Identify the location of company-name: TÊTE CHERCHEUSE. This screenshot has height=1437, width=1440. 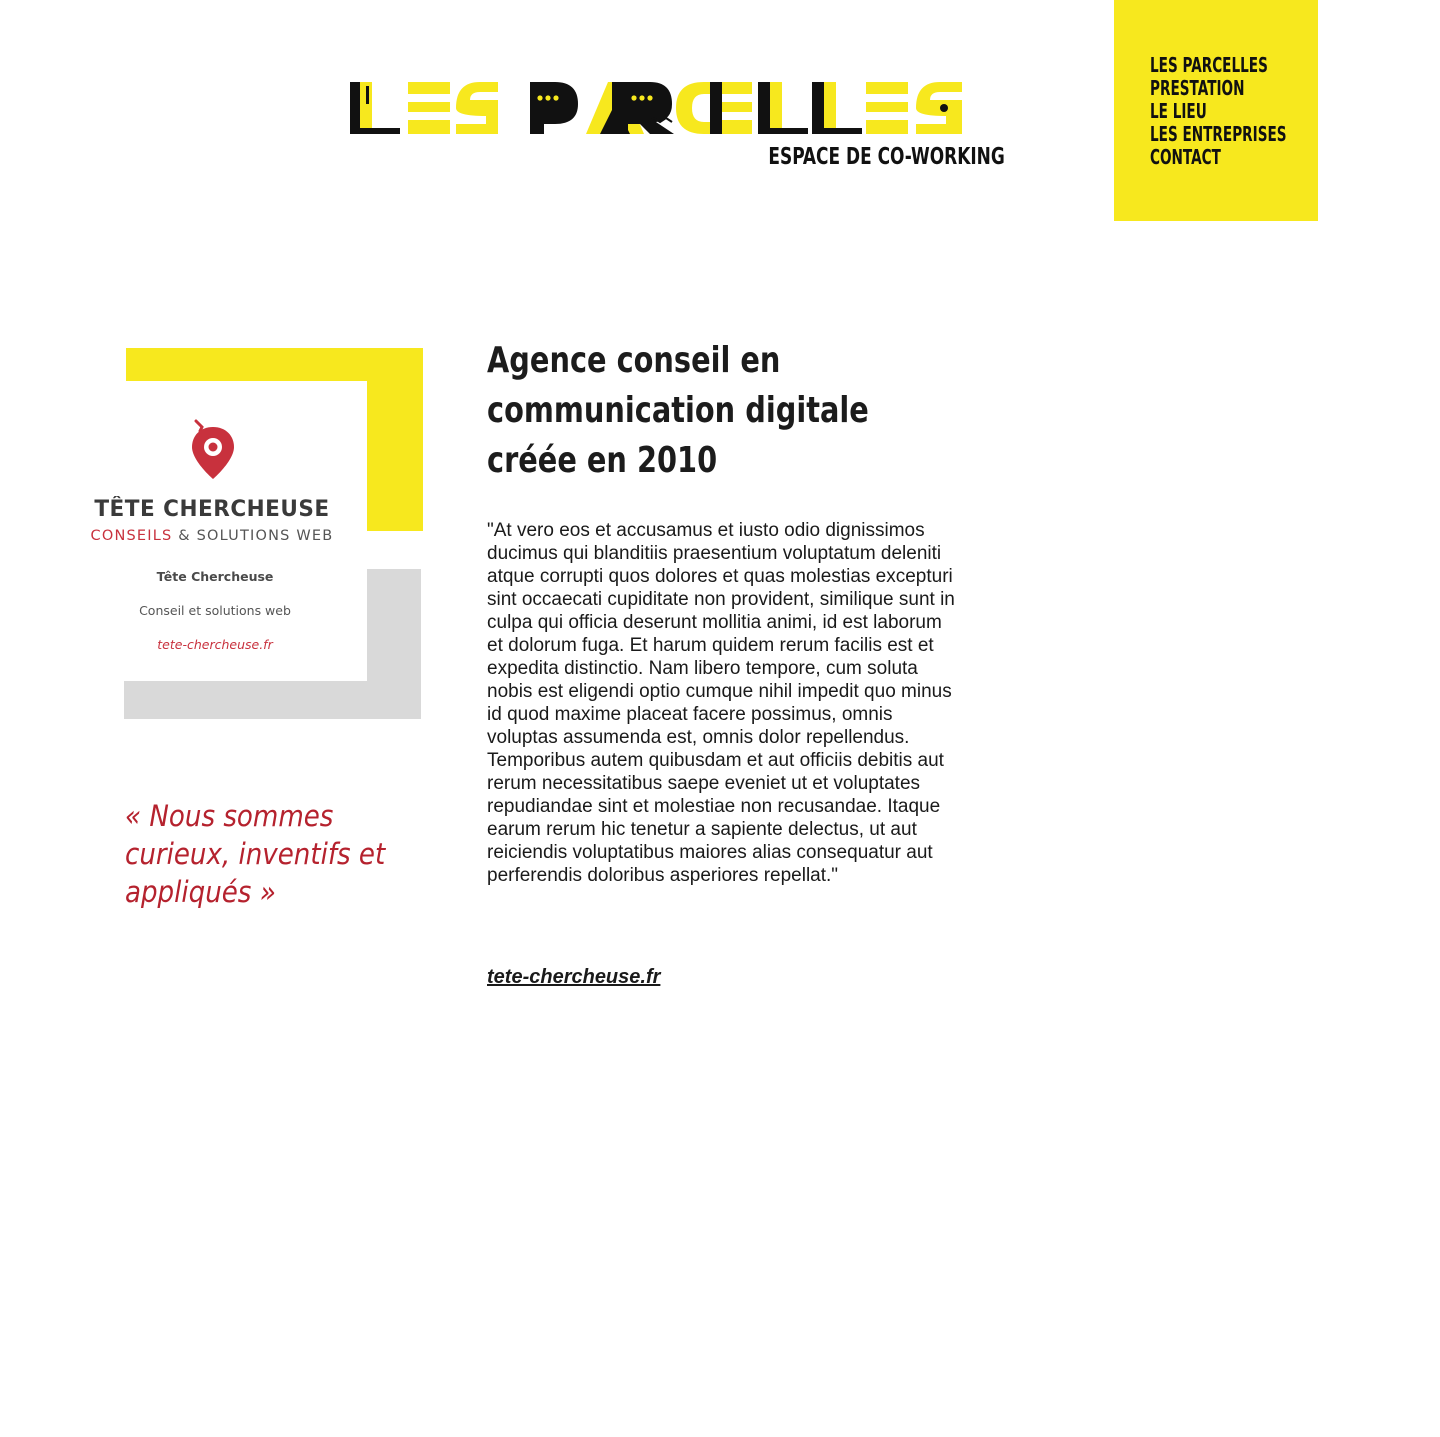
(212, 509).